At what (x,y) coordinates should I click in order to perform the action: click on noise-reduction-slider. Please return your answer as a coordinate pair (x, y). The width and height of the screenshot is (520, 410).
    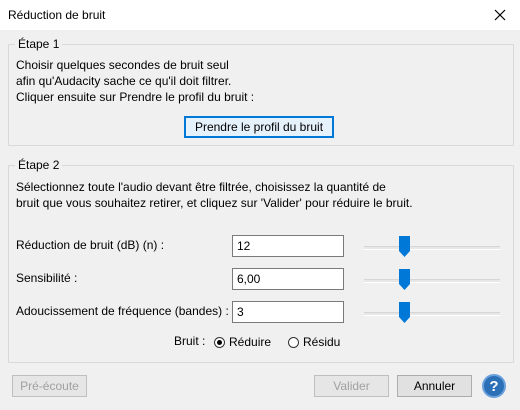
    Looking at the image, I should click on (432, 247).